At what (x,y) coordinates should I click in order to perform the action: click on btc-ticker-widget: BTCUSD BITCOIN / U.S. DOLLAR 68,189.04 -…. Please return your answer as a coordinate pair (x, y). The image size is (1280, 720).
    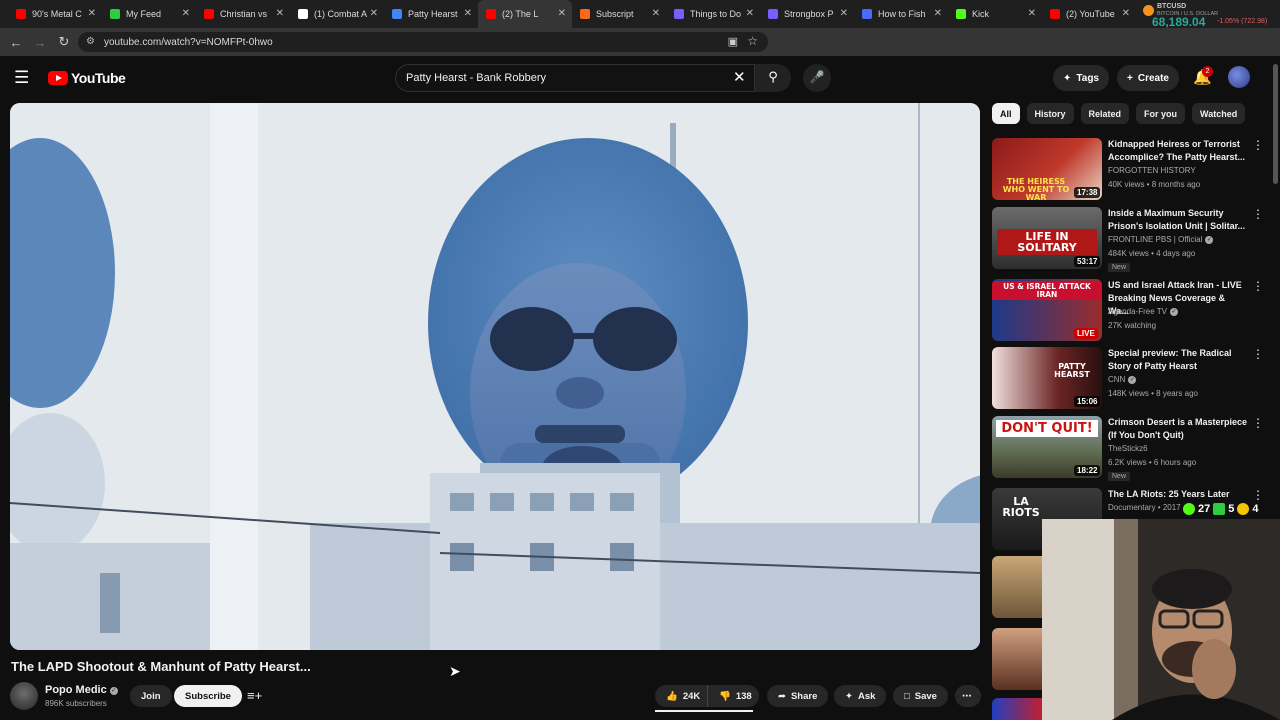
    Looking at the image, I should click on (1206, 16).